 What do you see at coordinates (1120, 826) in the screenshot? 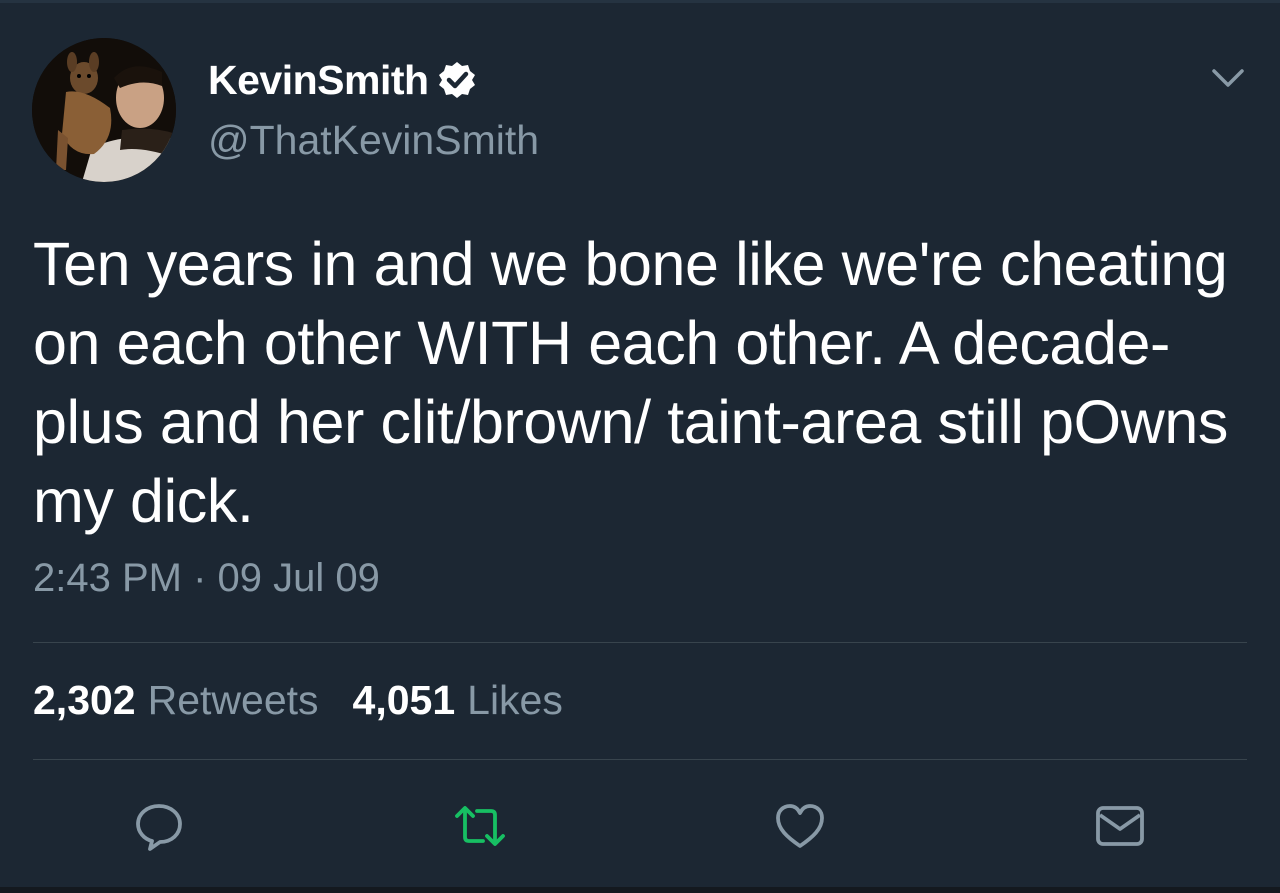
I see `envelope-icon` at bounding box center [1120, 826].